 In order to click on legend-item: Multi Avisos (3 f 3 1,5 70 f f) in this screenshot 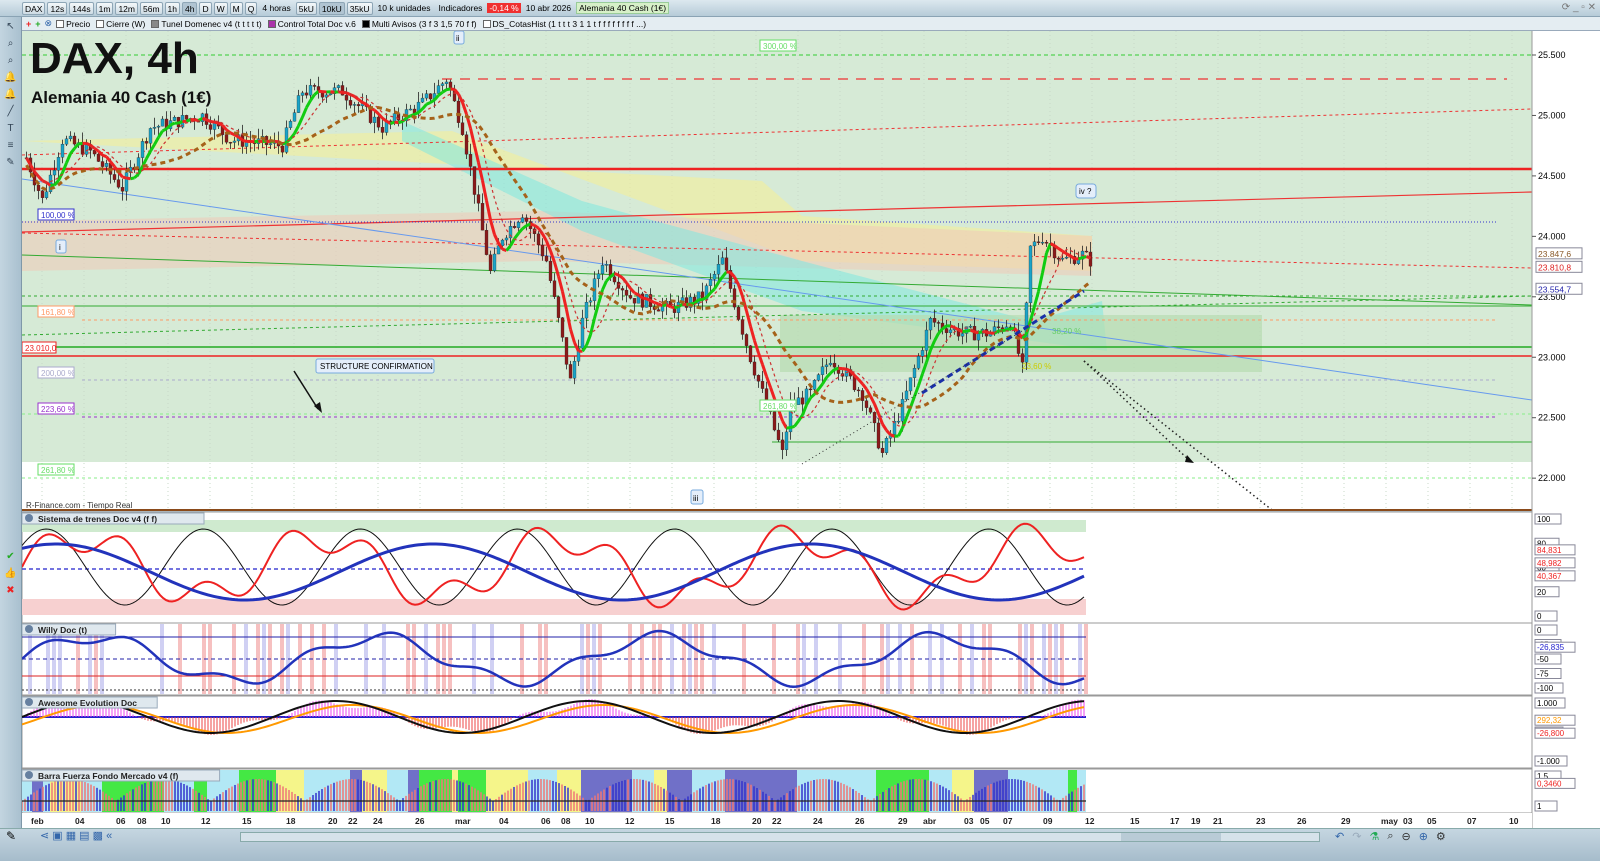, I will do `click(419, 24)`.